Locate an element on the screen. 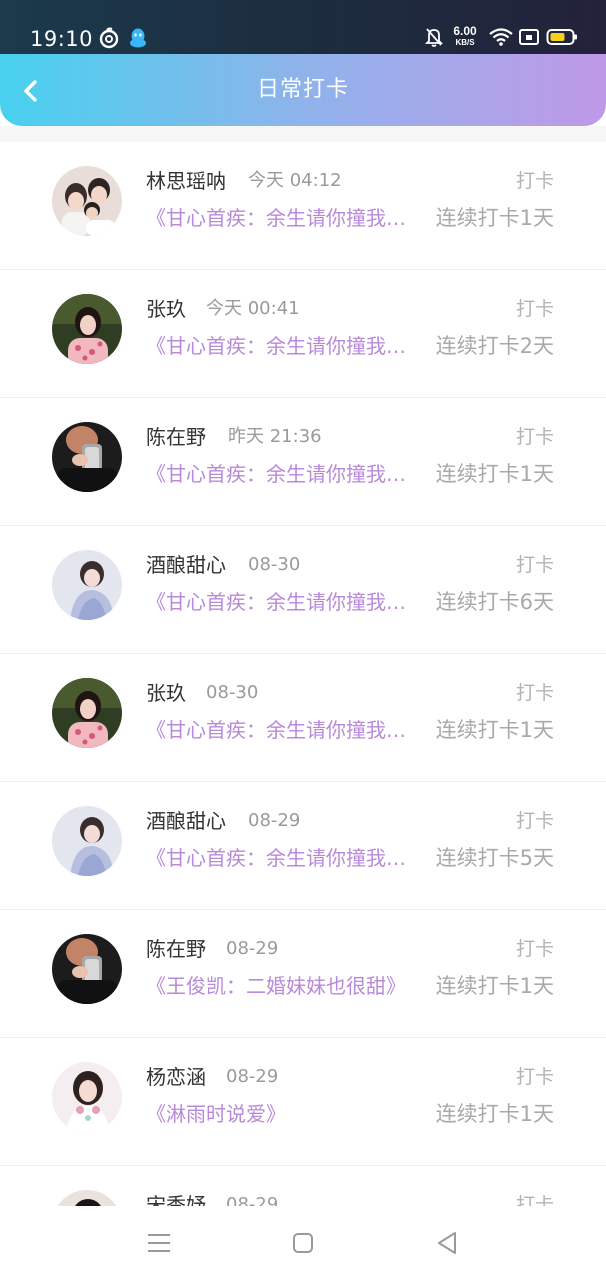  battery-icon is located at coordinates (562, 39).